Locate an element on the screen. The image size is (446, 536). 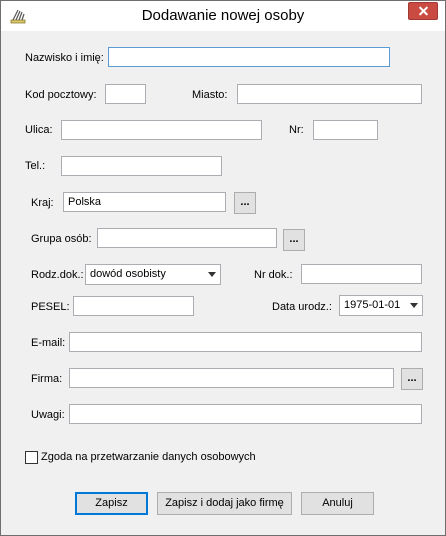
doctype-value: dowód osobisty is located at coordinates (128, 274).